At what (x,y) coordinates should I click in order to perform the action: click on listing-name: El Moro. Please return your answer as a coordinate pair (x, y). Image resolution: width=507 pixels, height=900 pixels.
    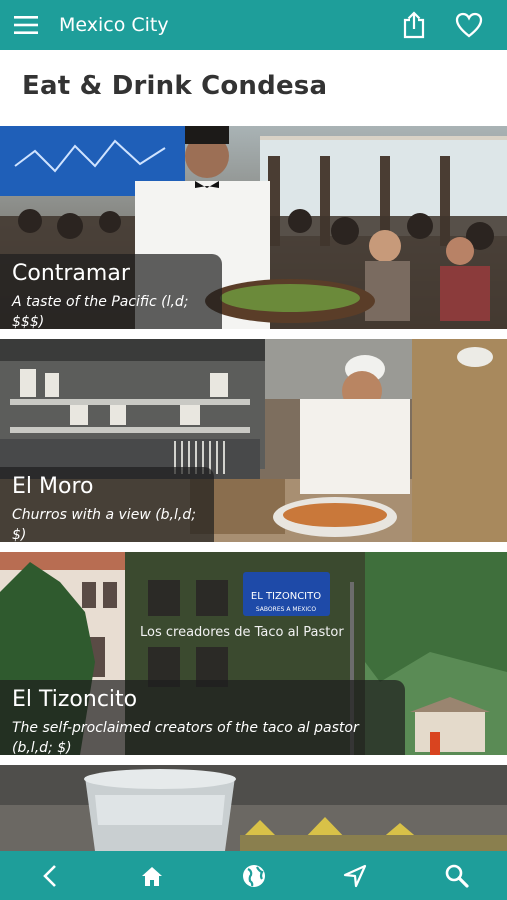
    Looking at the image, I should click on (53, 486).